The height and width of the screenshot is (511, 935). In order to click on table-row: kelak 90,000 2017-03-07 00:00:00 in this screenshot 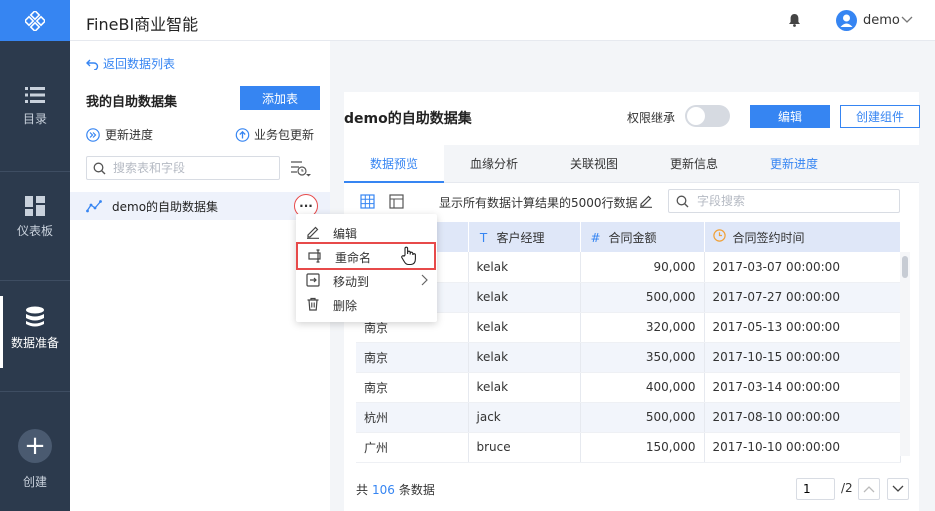, I will do `click(628, 267)`.